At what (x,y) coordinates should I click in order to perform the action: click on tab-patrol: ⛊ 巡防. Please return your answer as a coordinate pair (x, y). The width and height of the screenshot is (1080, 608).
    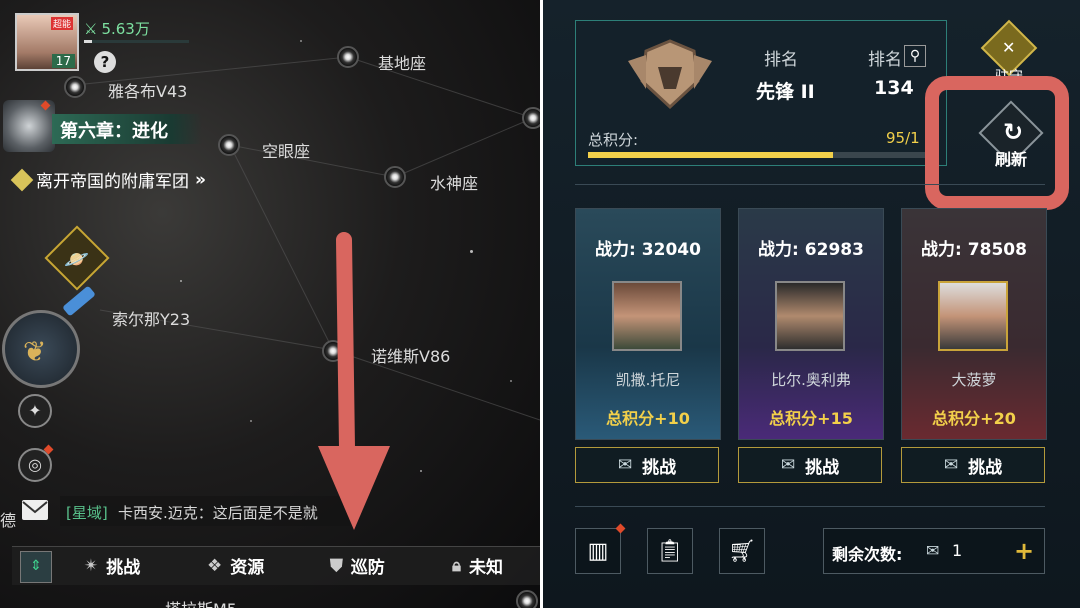
    Looking at the image, I should click on (357, 566).